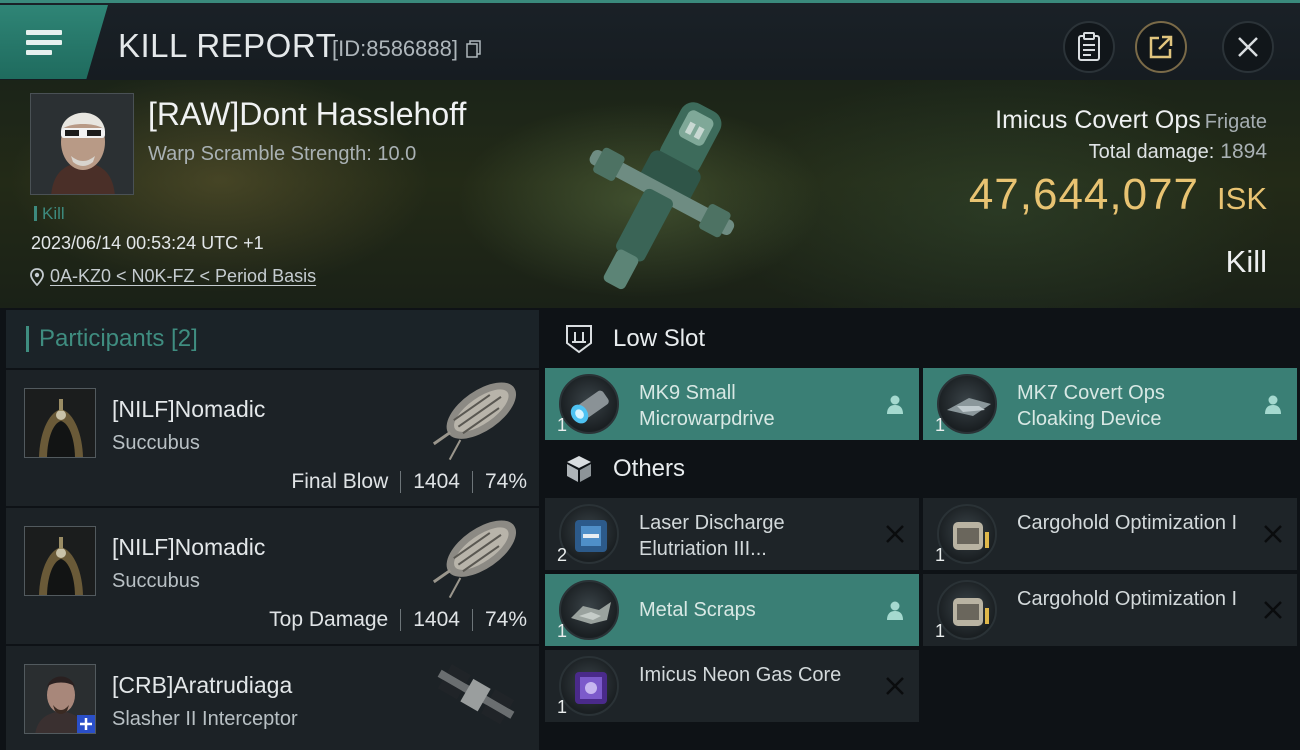 This screenshot has width=1300, height=750. Describe the element at coordinates (662, 196) in the screenshot. I see `victim-ship-image` at that location.